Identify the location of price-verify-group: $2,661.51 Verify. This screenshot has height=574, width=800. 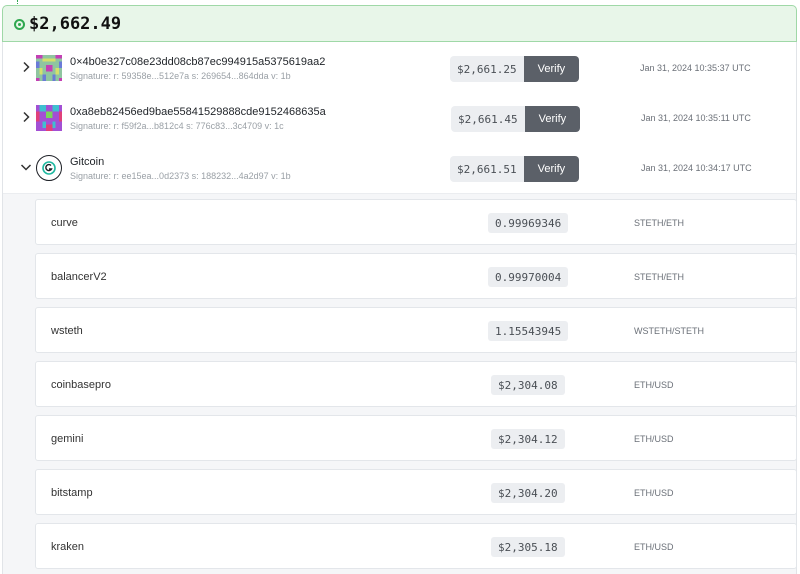
(515, 169).